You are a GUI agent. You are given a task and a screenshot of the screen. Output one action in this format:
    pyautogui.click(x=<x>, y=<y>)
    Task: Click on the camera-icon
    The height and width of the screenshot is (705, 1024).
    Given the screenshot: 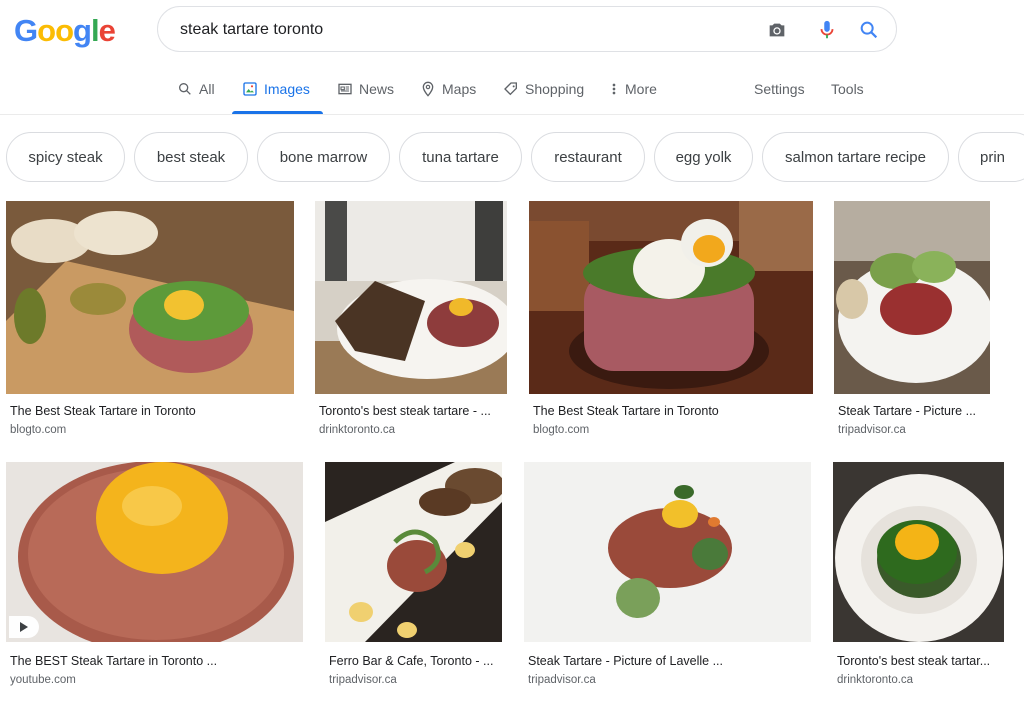 What is the action you would take?
    pyautogui.click(x=777, y=30)
    